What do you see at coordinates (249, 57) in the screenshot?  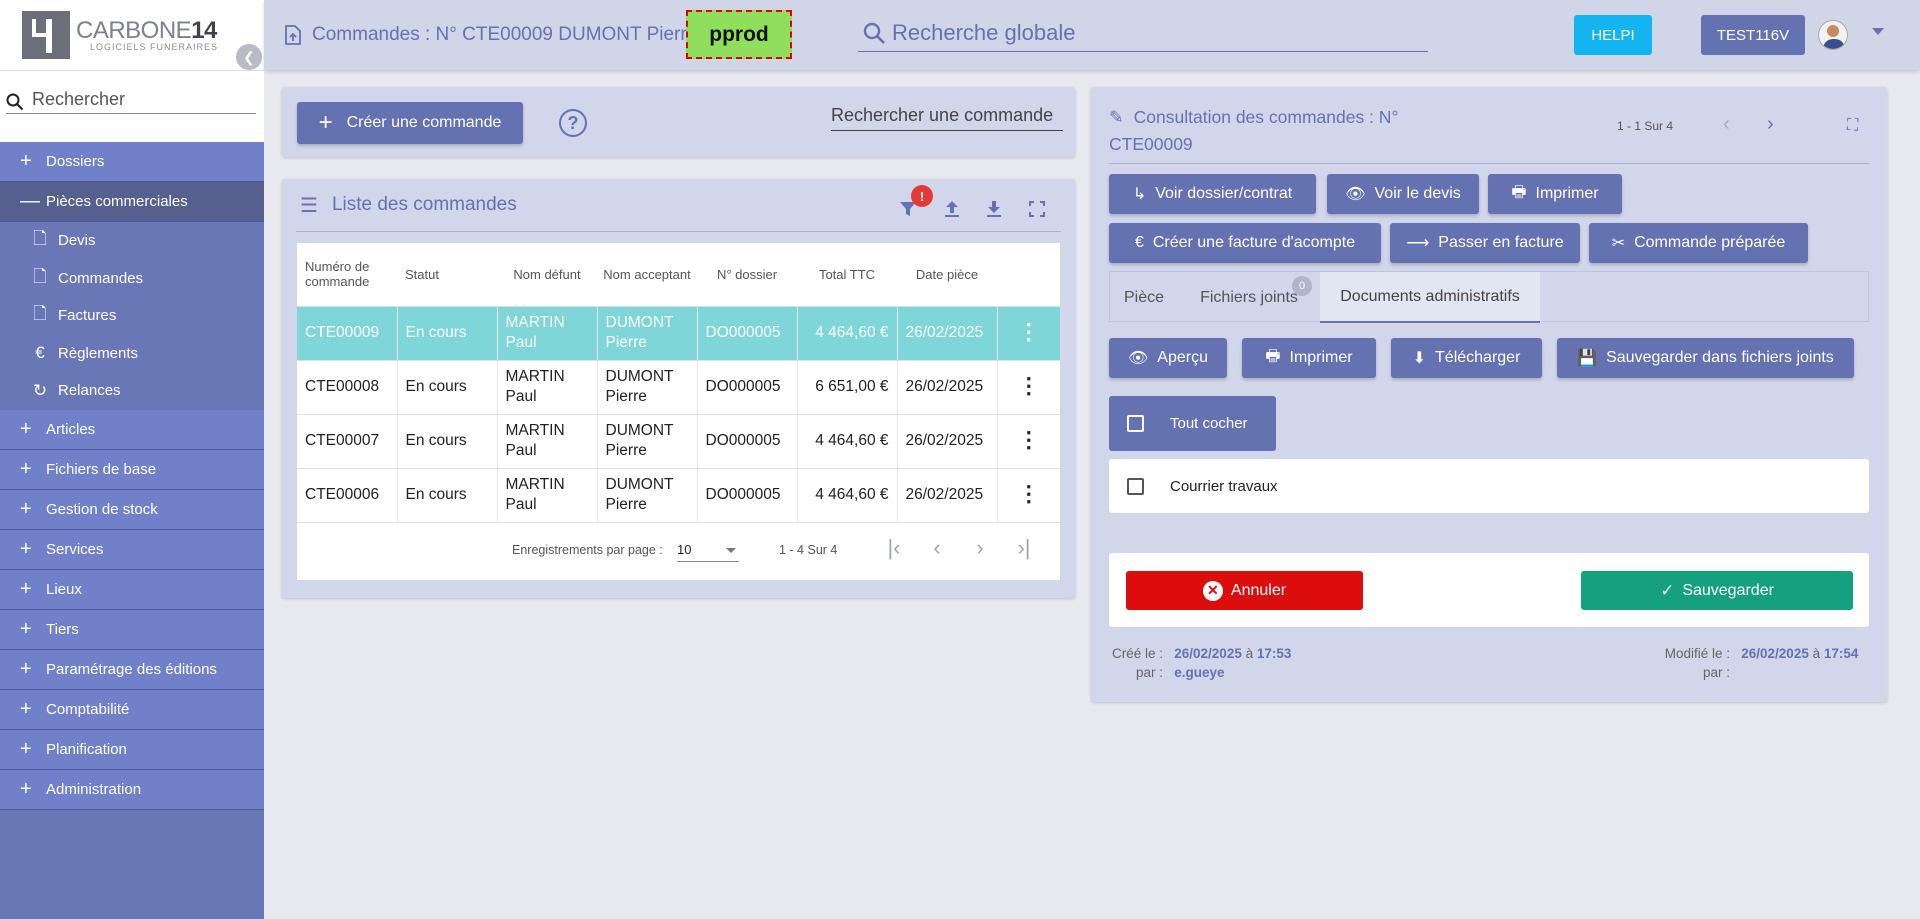 I see `collapse-sidebar-button: ❮` at bounding box center [249, 57].